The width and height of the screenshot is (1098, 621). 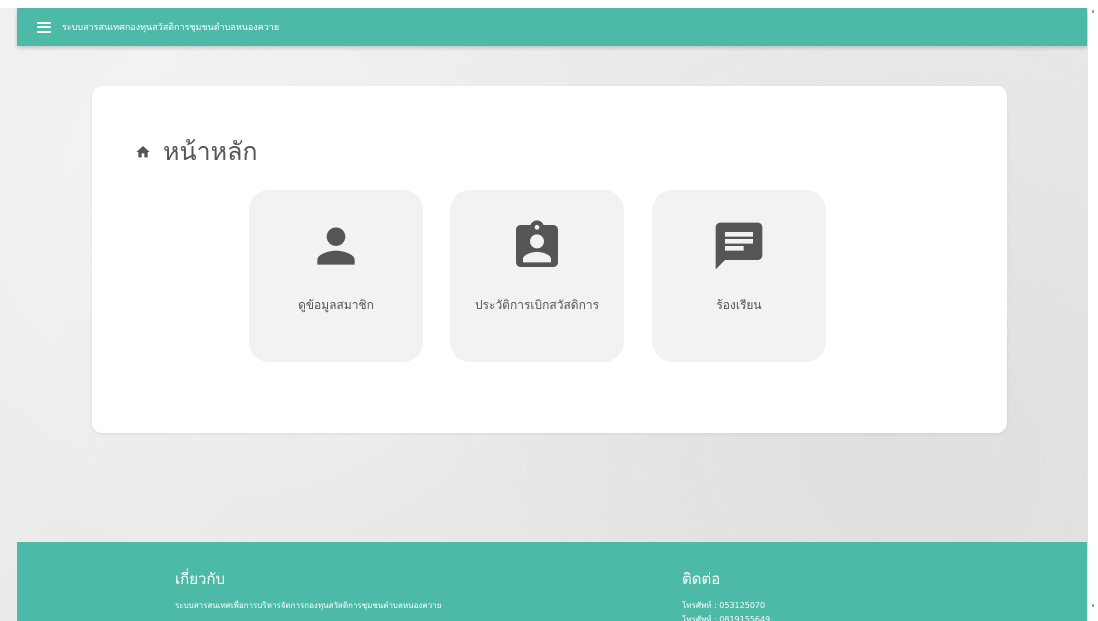 What do you see at coordinates (44, 27) in the screenshot?
I see `hamburger-menu-icon` at bounding box center [44, 27].